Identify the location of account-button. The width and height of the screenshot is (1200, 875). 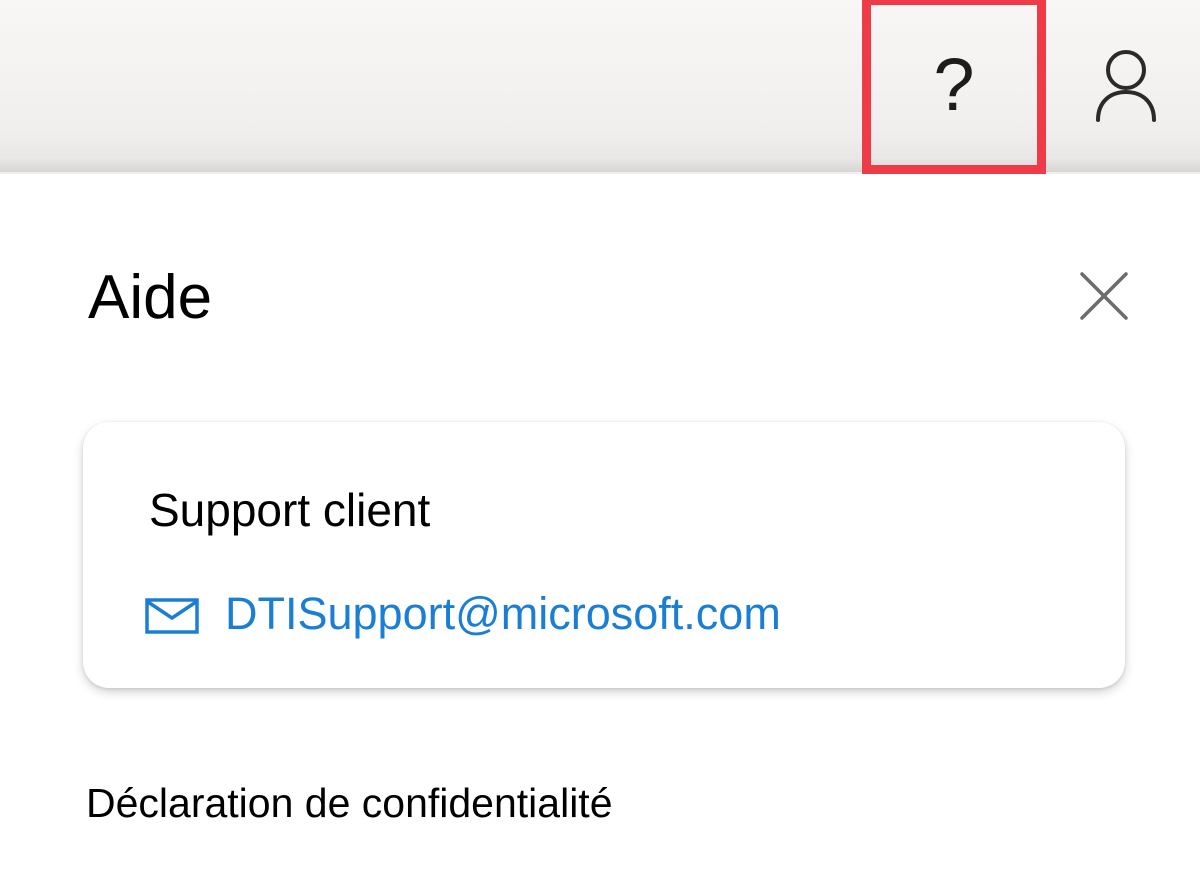
(1126, 84).